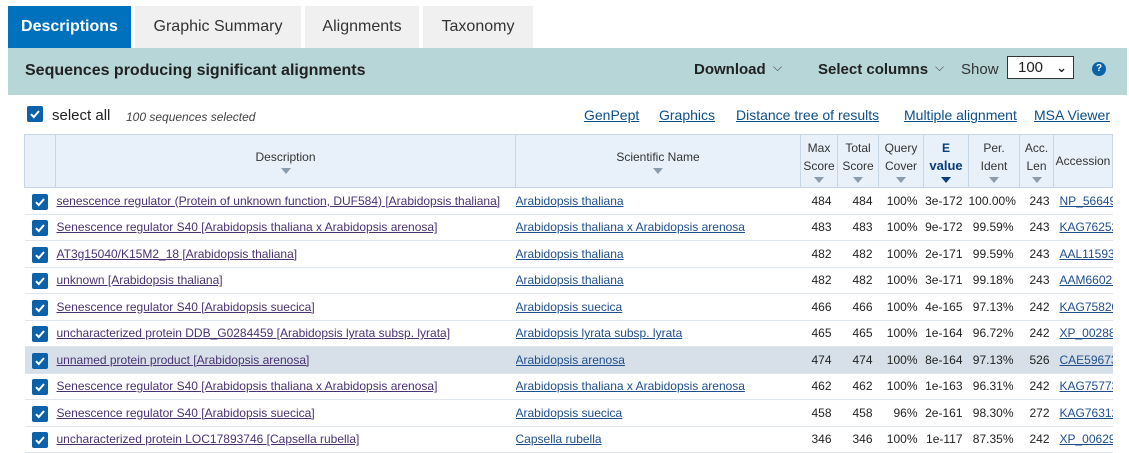  I want to click on scientific-name-link: Arabidopsis lyrata subsp. lyrata, so click(599, 333).